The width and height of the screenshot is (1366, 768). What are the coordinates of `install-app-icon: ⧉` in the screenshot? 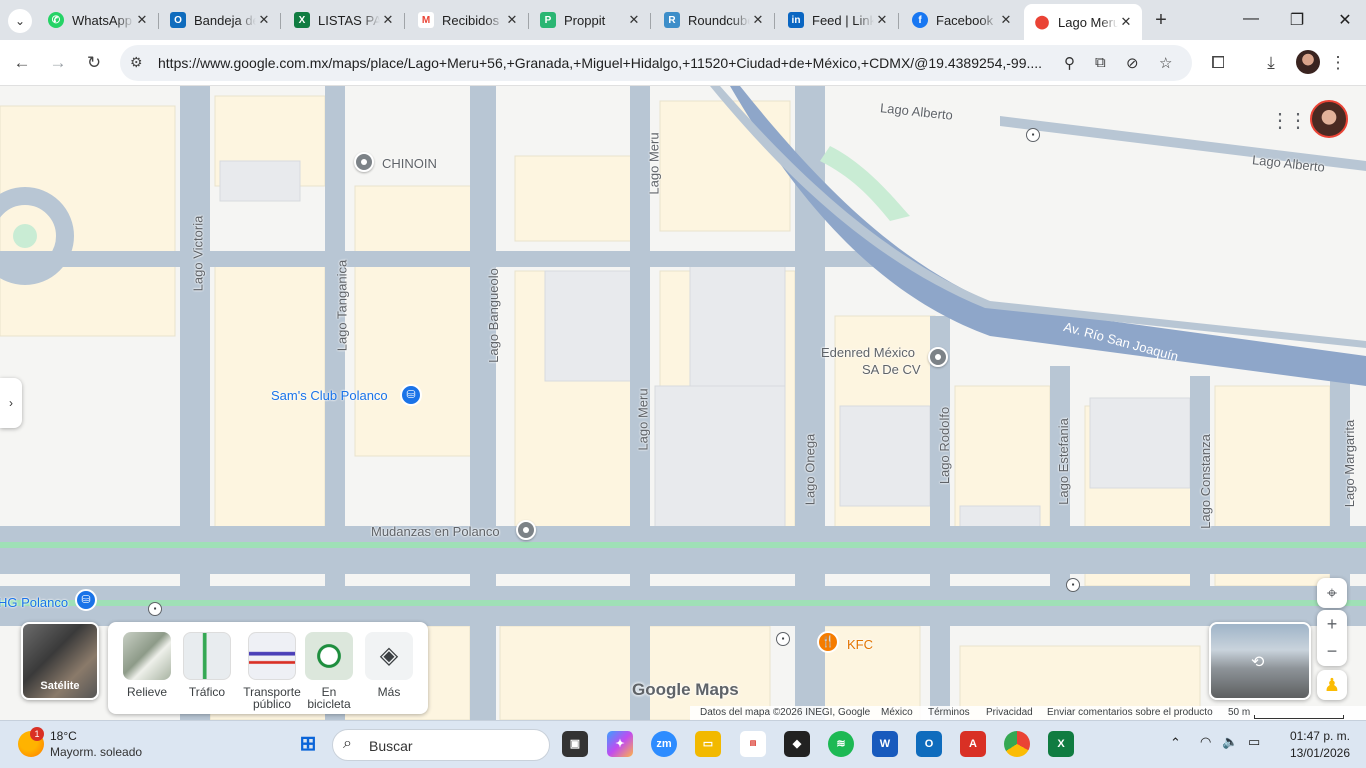 It's located at (1100, 62).